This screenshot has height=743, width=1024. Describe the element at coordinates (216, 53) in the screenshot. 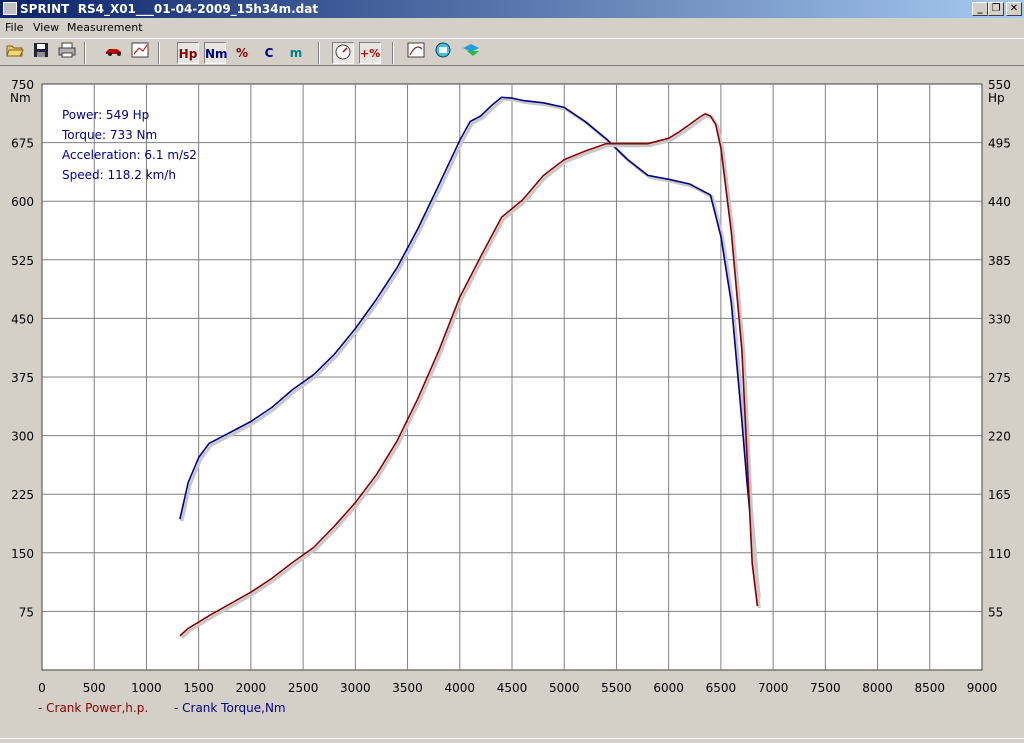

I see `nm-toggle: Nm` at that location.